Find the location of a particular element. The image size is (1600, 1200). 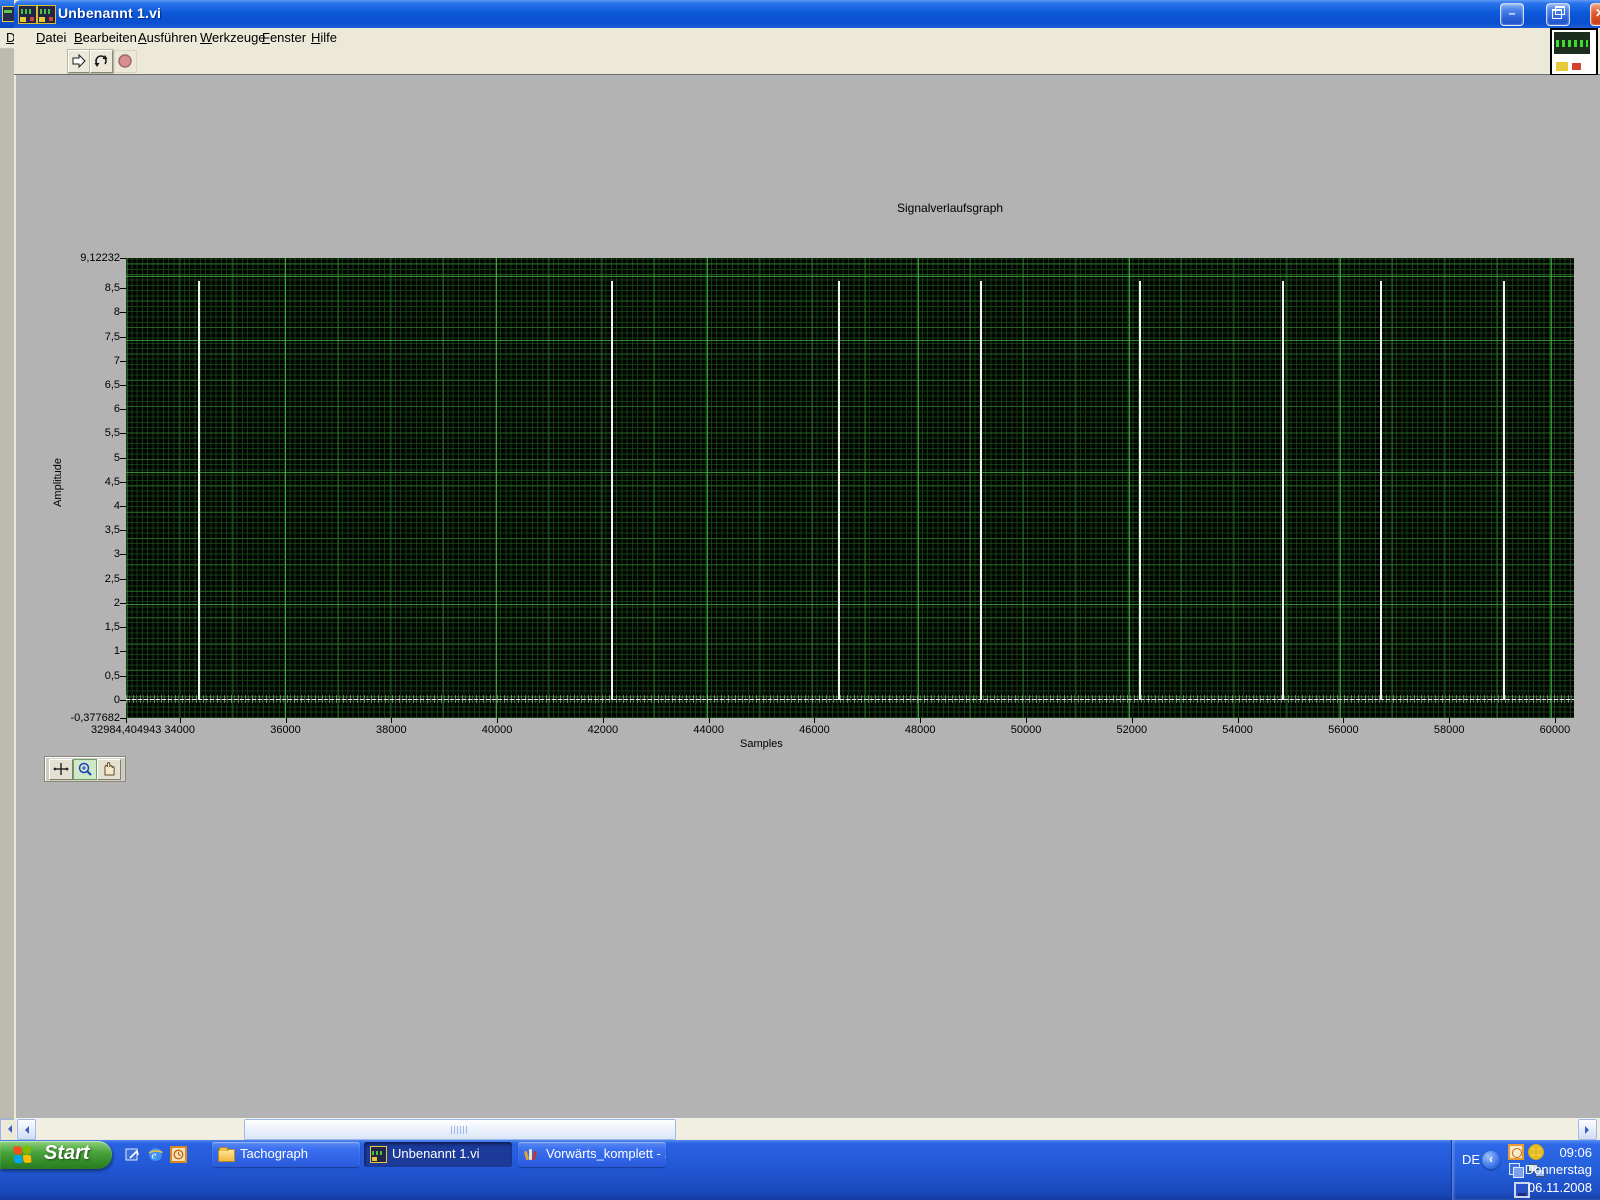

tray-day: Donnerstag is located at coordinates (1558, 1169).